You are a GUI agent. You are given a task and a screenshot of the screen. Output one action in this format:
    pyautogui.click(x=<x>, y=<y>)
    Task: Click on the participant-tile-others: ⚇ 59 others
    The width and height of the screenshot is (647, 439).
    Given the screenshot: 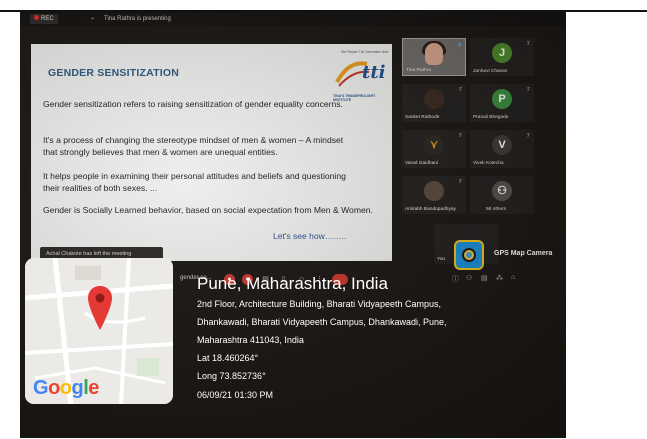 What is the action you would take?
    pyautogui.click(x=502, y=195)
    